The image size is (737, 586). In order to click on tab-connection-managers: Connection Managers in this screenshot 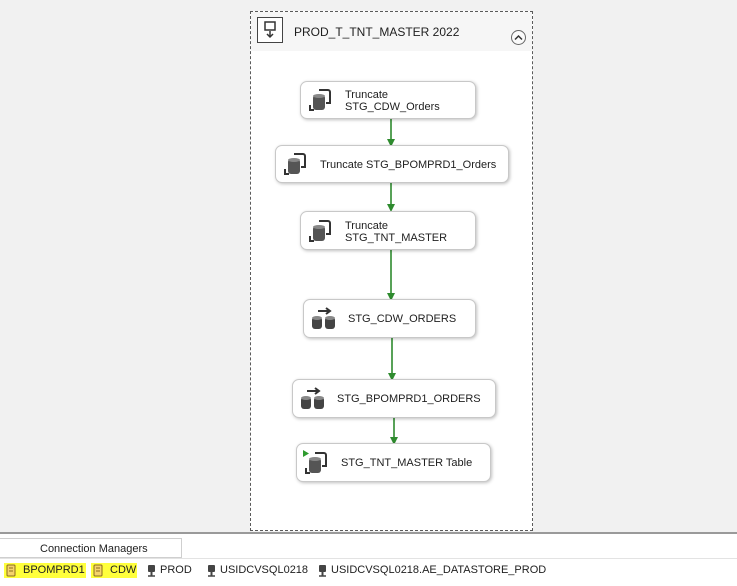, I will do `click(91, 548)`.